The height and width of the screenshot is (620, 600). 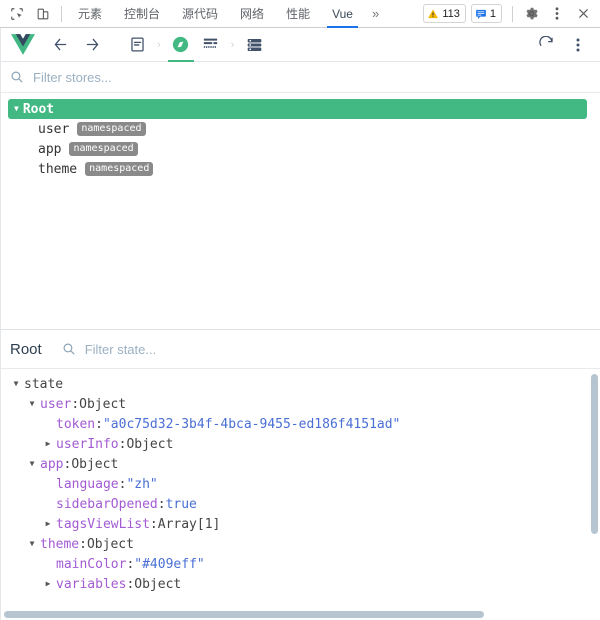 I want to click on tab-network: 网络, so click(x=252, y=14).